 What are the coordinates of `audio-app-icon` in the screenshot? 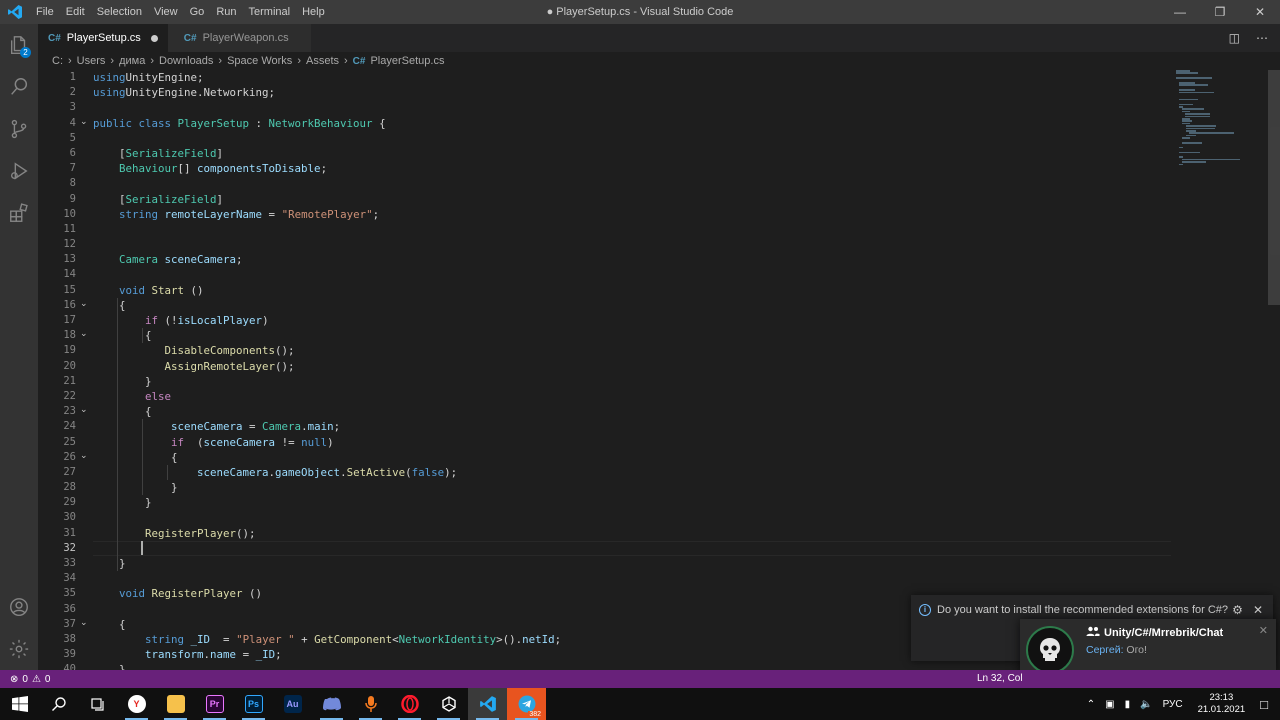 It's located at (370, 704).